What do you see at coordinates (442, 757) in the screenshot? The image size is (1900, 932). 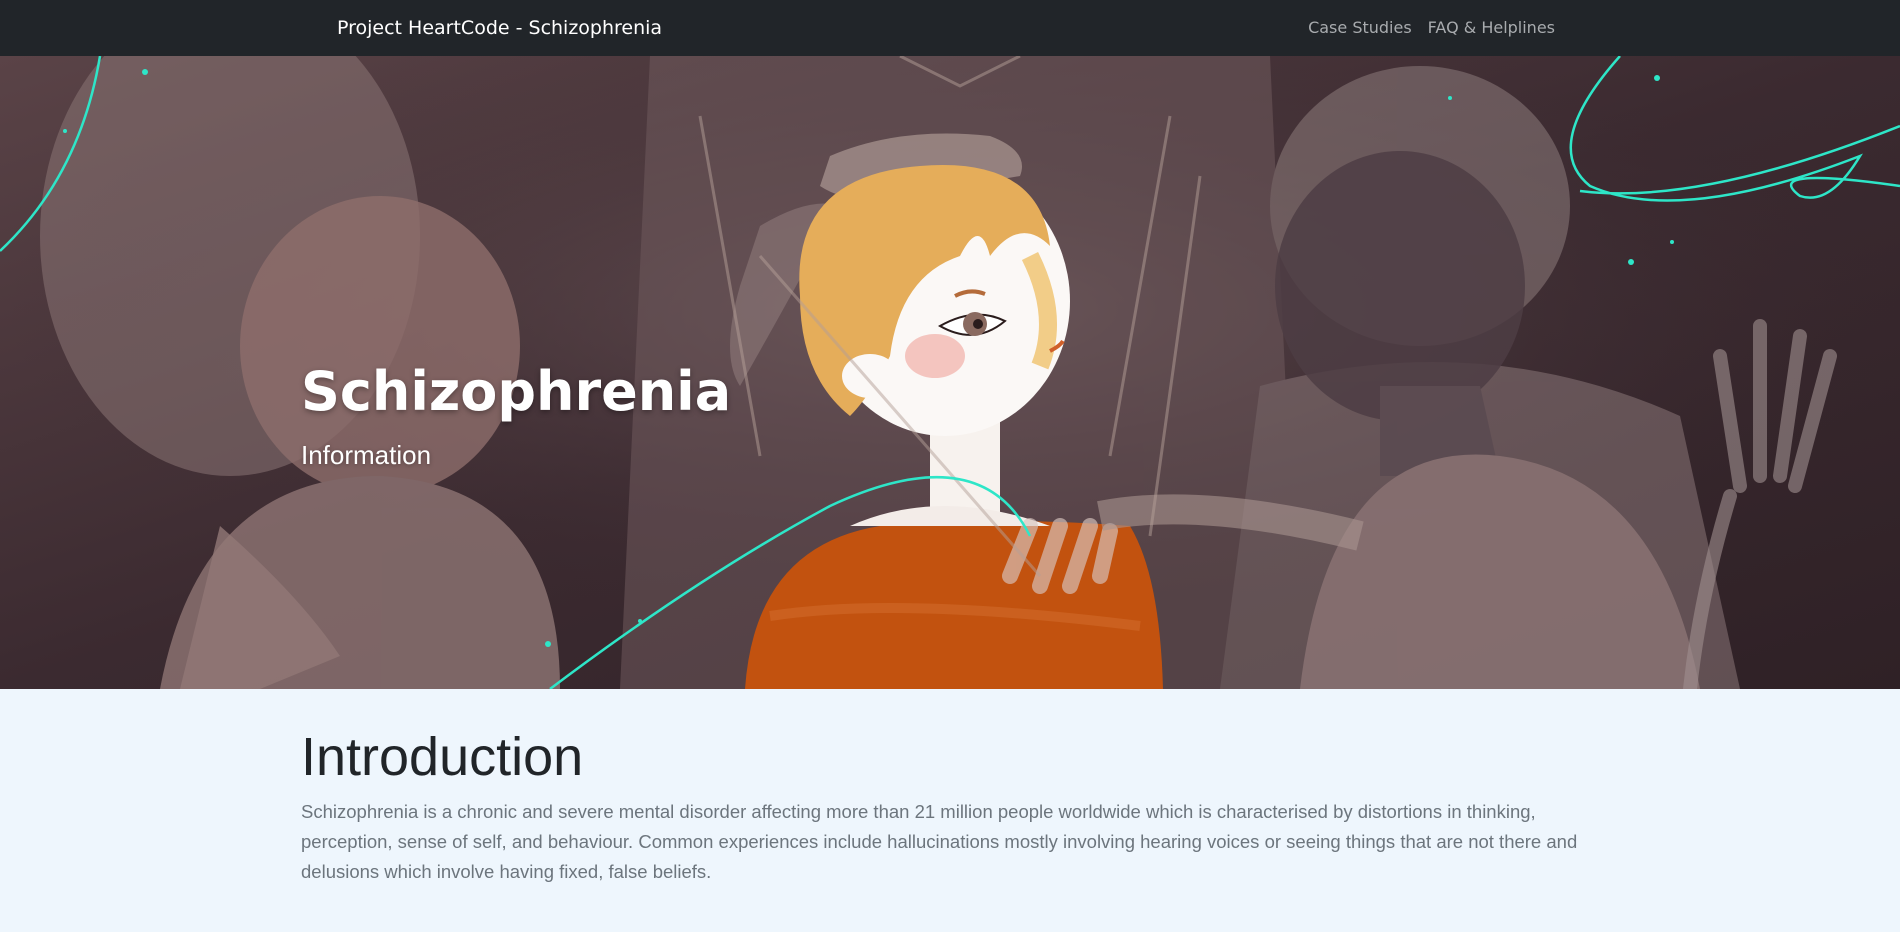 I see `intro-heading: Introduction` at bounding box center [442, 757].